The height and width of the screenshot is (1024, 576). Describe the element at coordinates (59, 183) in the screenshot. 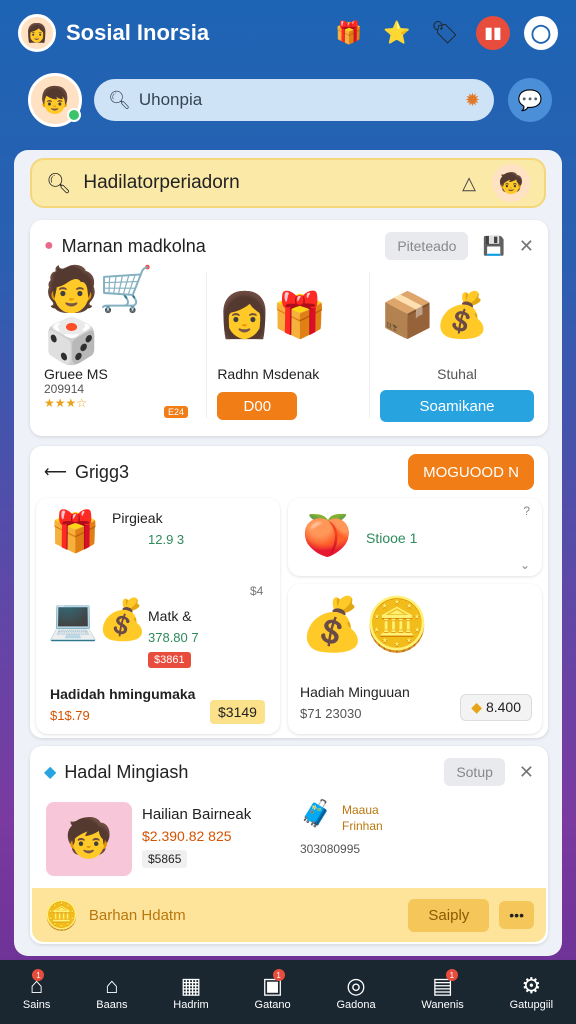

I see `hero-search-icon: 🔍︎` at that location.